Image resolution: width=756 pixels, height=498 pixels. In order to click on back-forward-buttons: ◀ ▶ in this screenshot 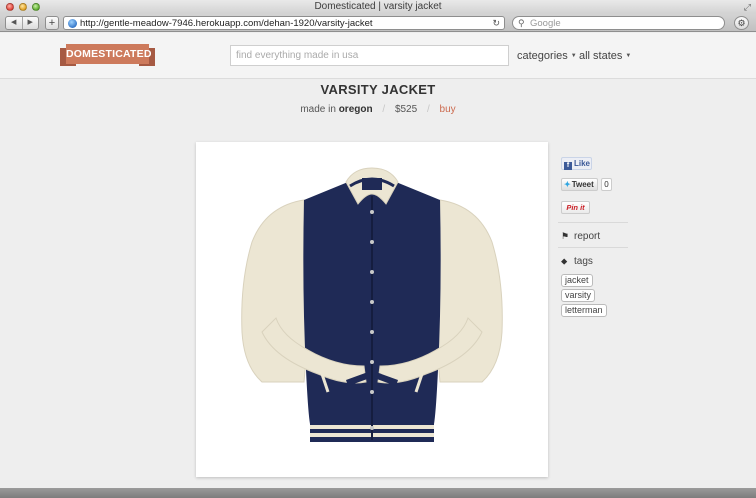, I will do `click(22, 23)`.